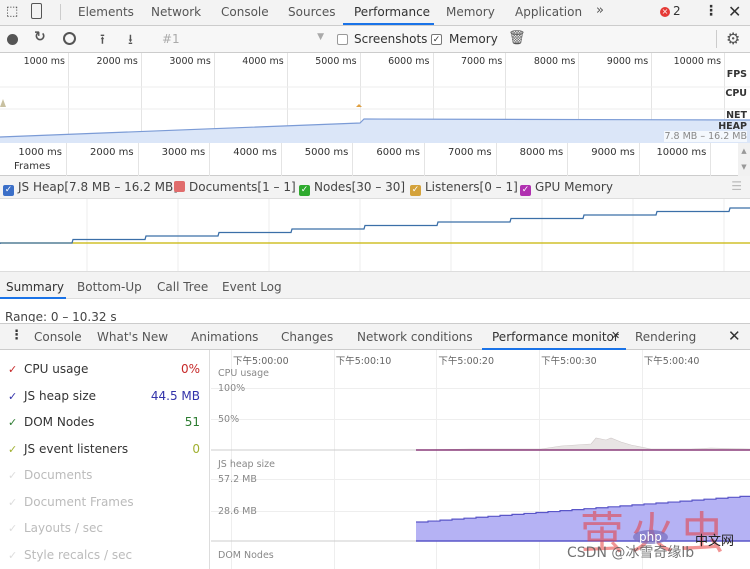 This screenshot has height=569, width=750. I want to click on close-drawer-icon: ✕, so click(734, 336).